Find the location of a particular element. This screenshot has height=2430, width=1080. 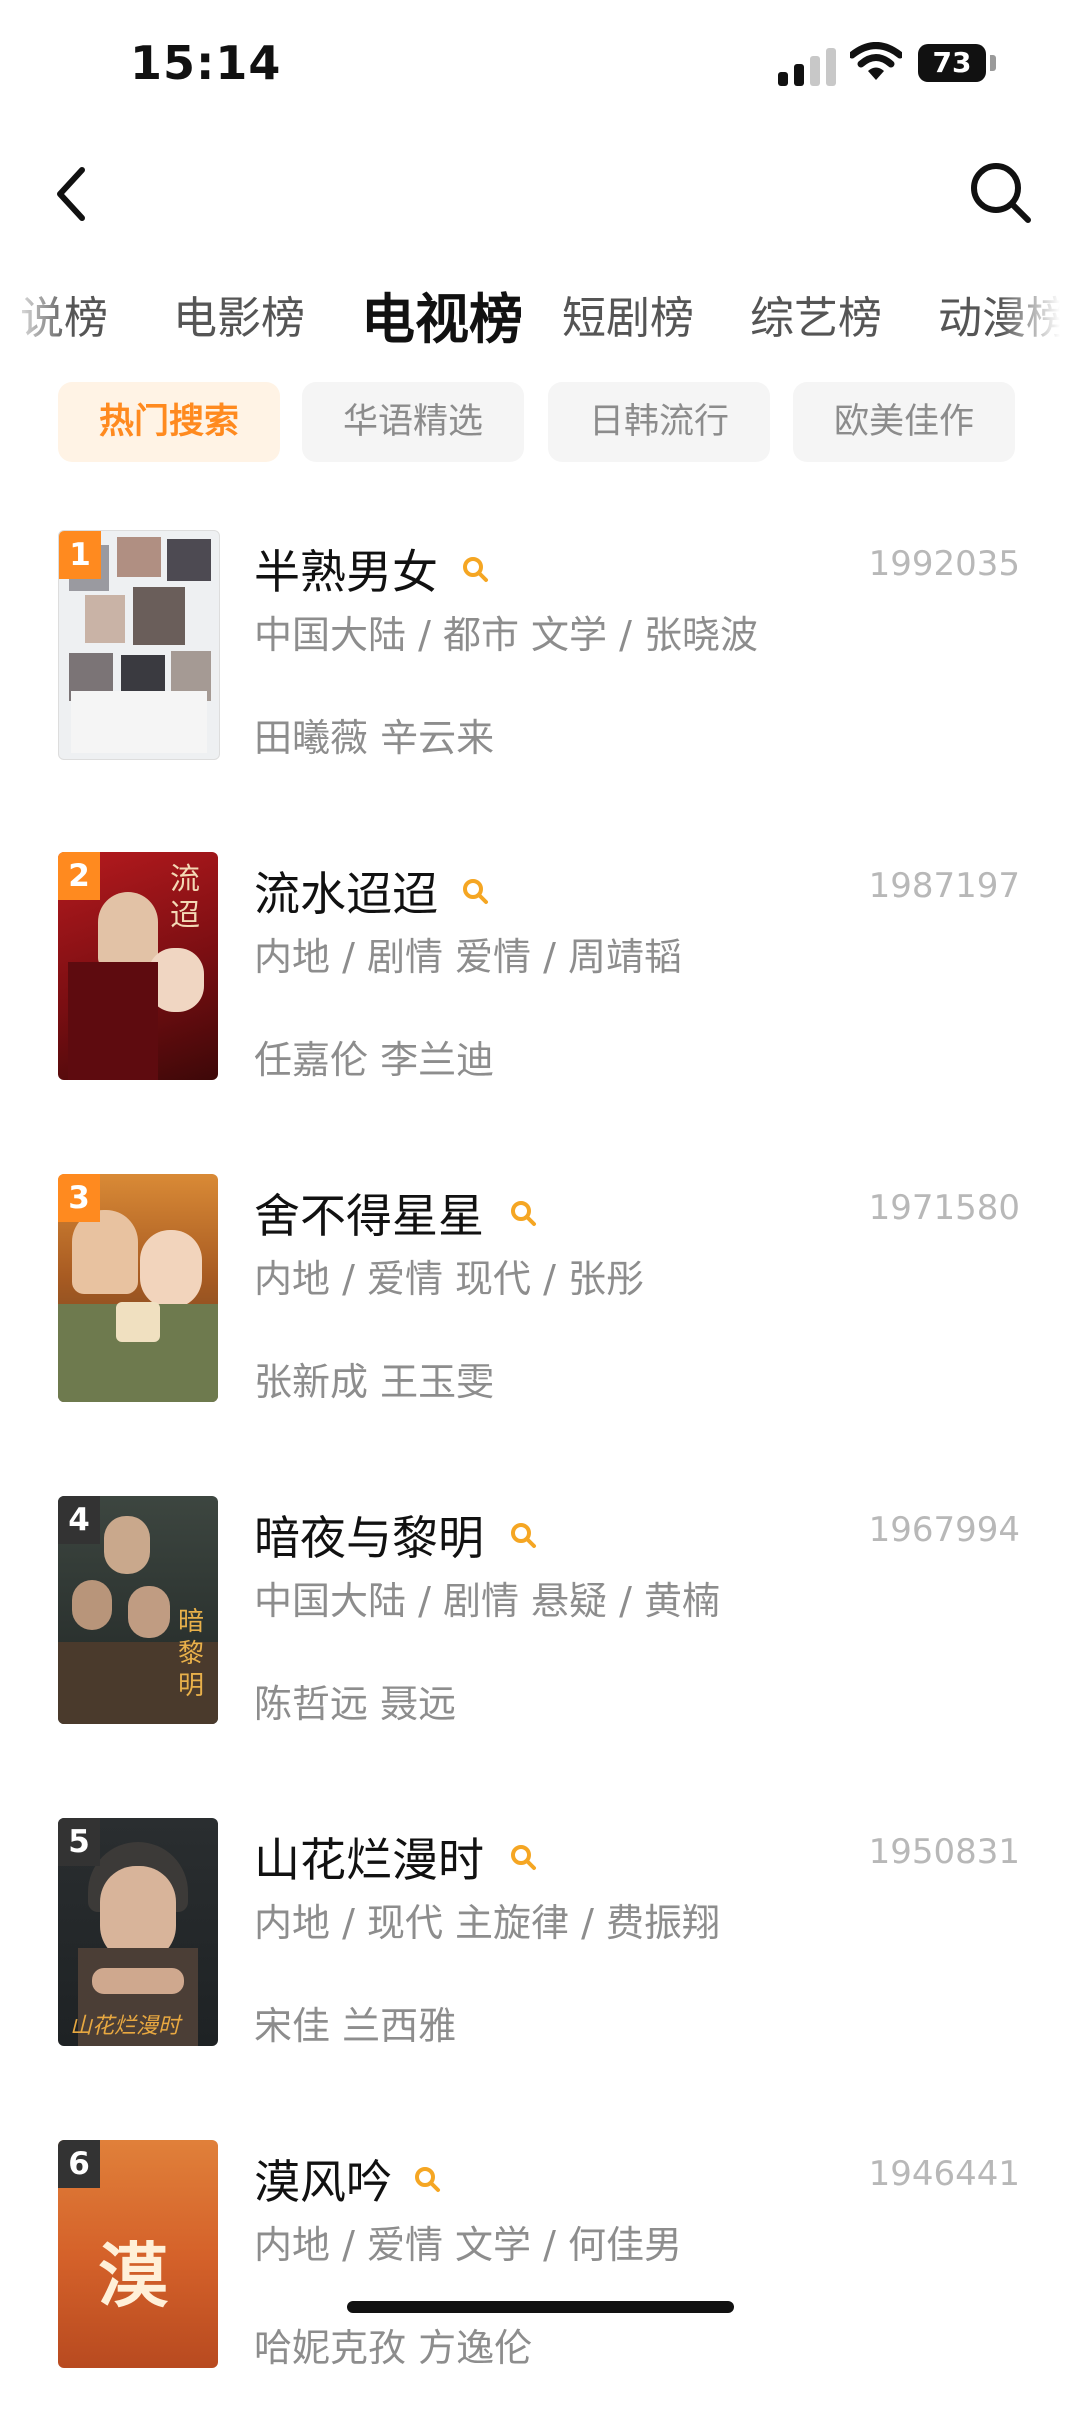

chevron-left-icon is located at coordinates (71, 194).